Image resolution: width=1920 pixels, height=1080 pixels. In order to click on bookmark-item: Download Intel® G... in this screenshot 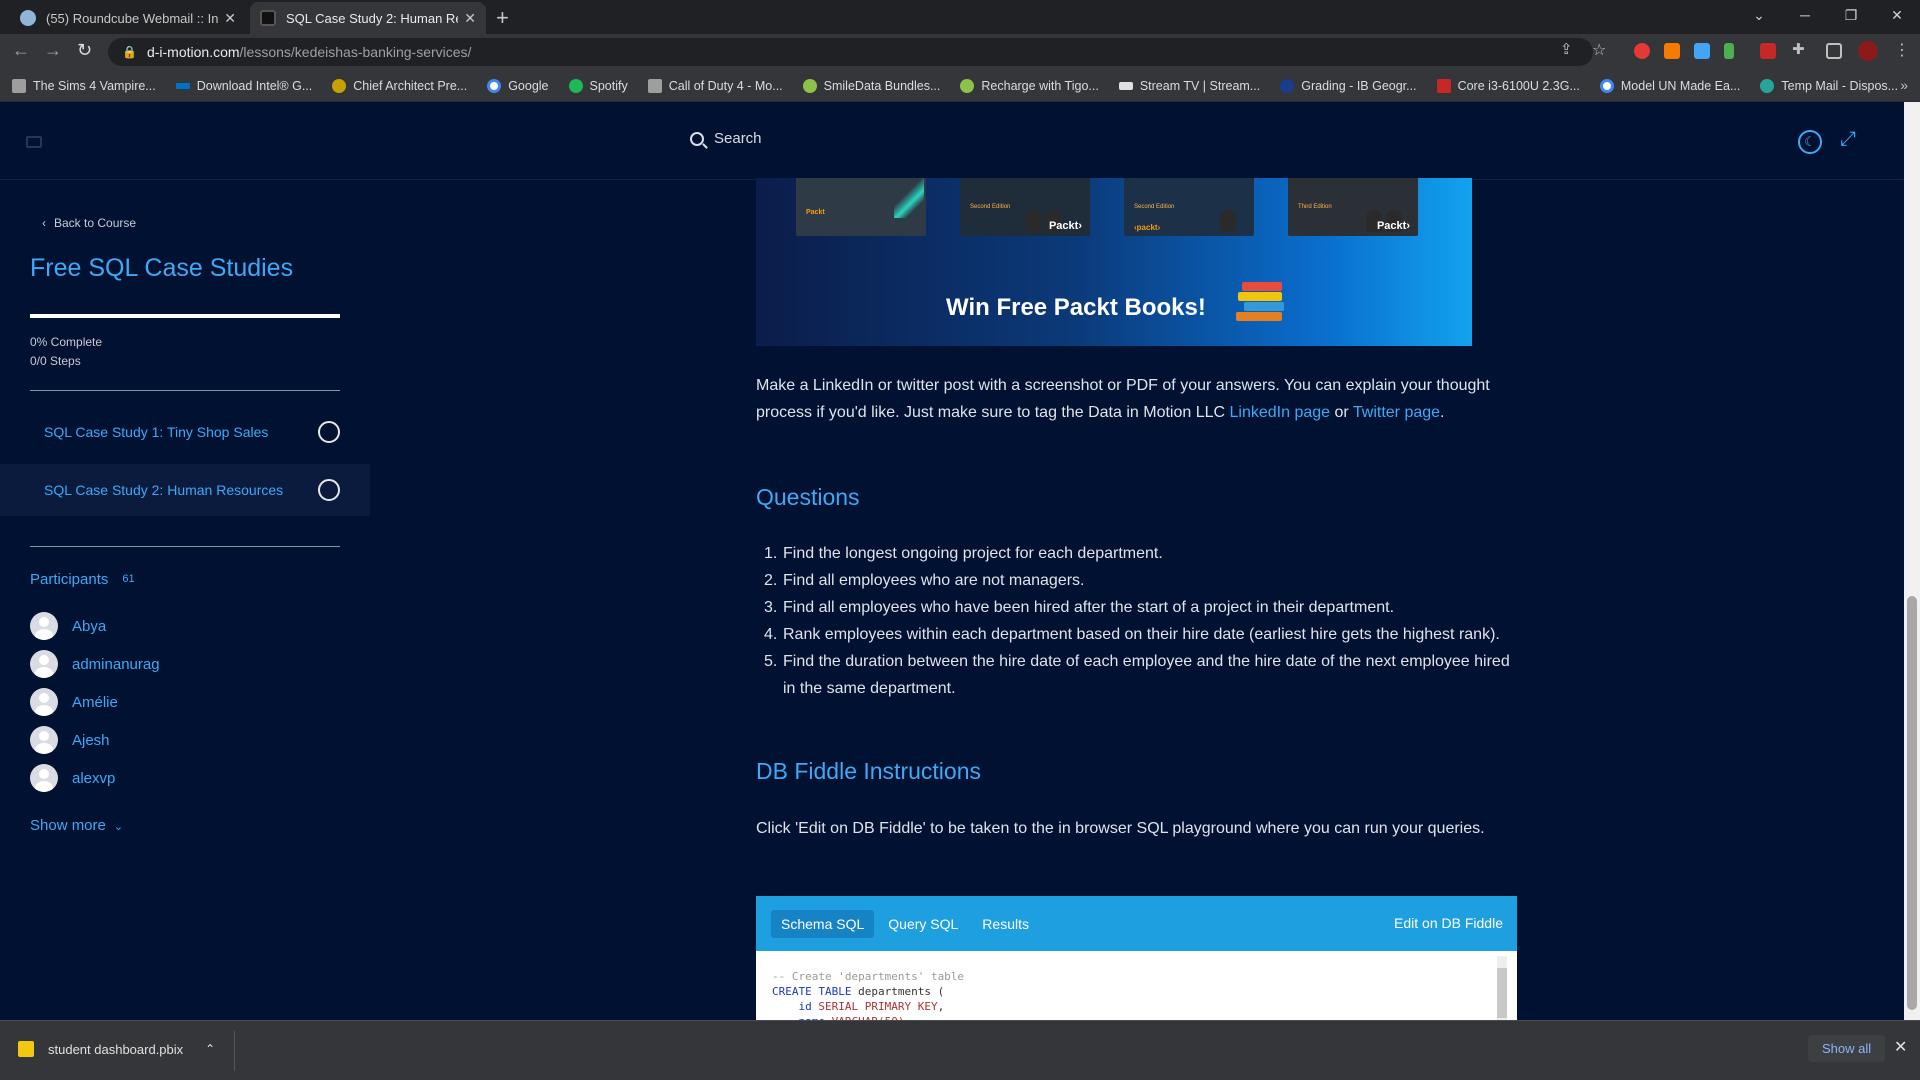, I will do `click(243, 86)`.